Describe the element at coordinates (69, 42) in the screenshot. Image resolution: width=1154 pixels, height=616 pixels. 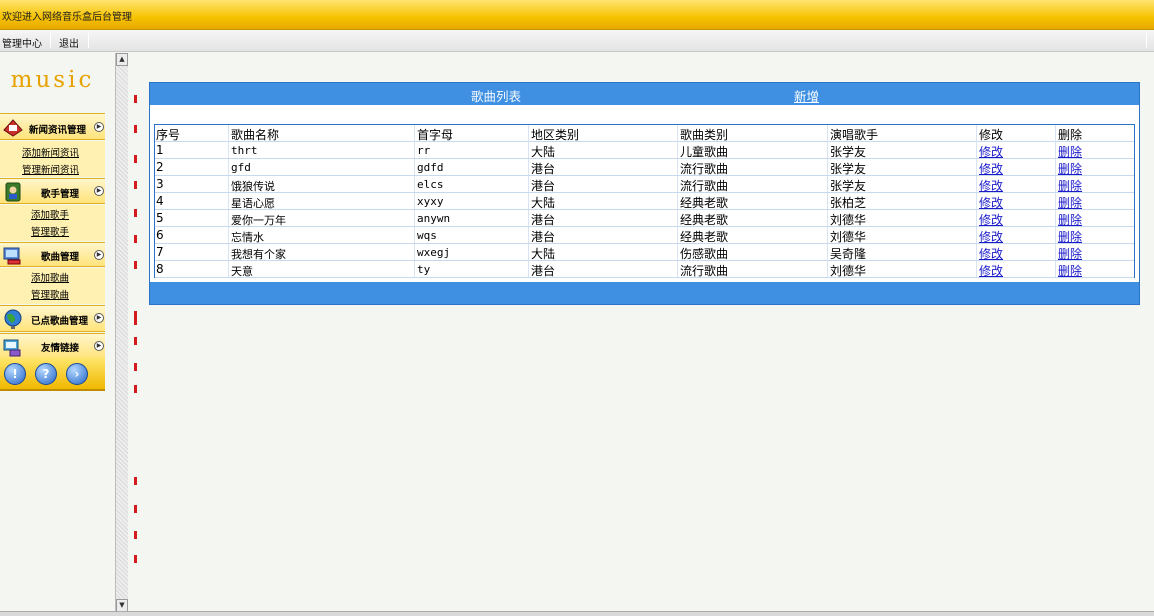
I see `menu-logout: 退出` at that location.